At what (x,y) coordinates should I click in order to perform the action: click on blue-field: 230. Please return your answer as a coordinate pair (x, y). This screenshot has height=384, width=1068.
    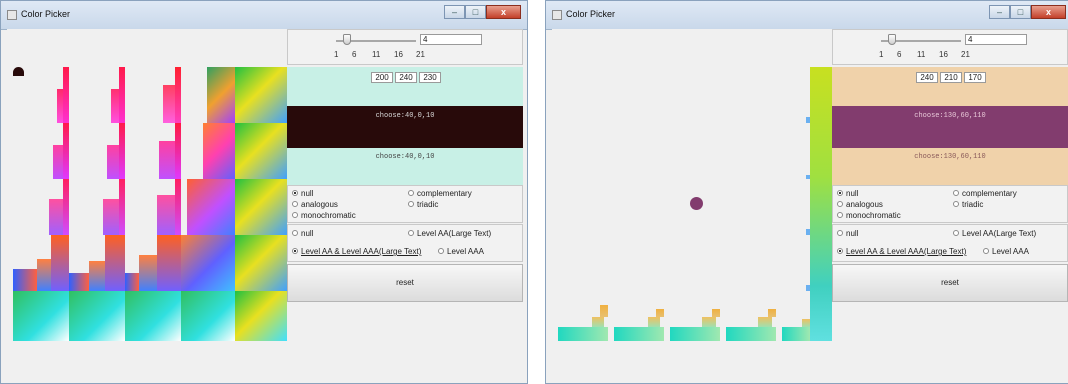
    Looking at the image, I should click on (430, 77).